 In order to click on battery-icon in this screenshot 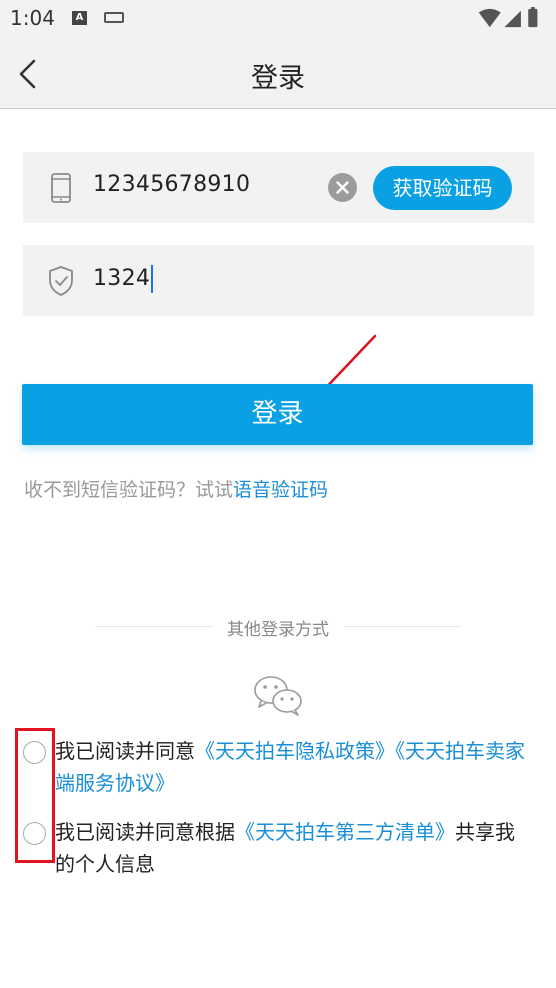, I will do `click(533, 18)`.